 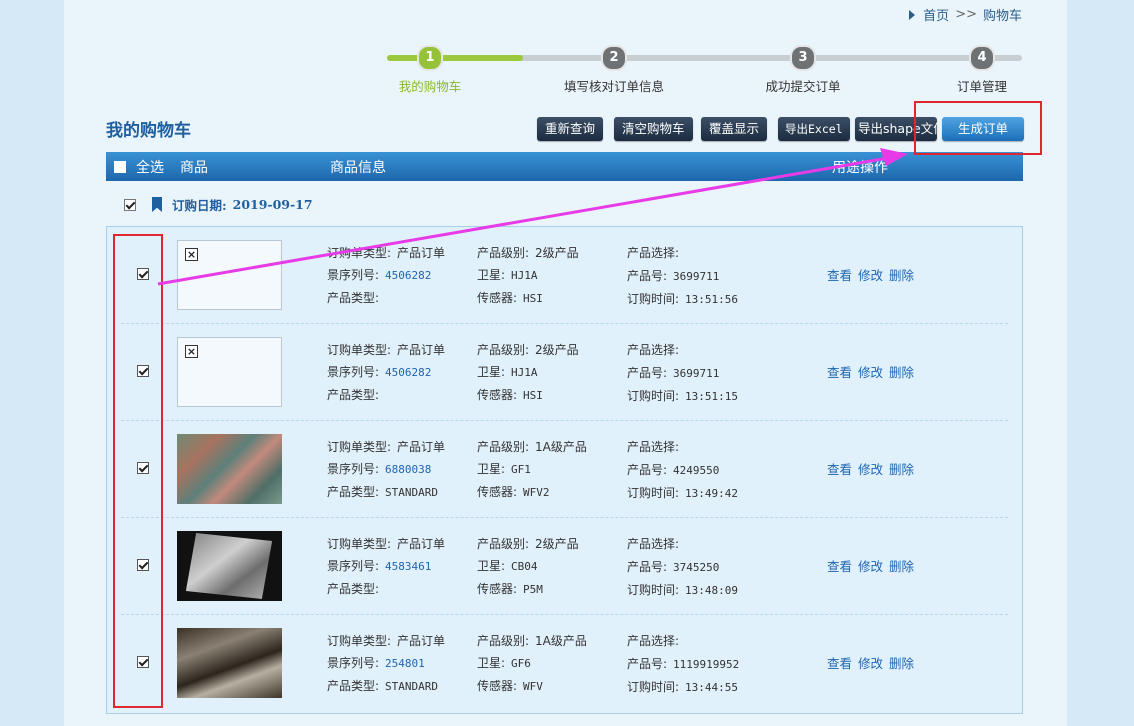 I want to click on annotation-arrow, so click(x=532, y=217).